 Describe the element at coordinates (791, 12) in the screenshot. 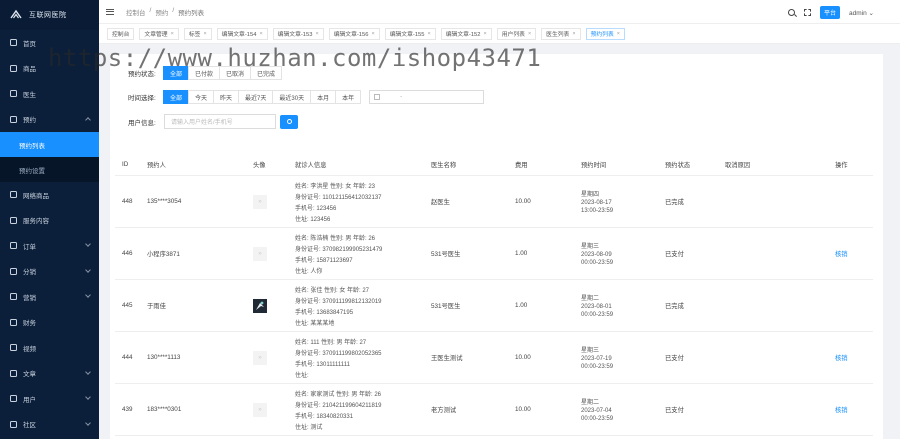

I see `search-icon` at that location.